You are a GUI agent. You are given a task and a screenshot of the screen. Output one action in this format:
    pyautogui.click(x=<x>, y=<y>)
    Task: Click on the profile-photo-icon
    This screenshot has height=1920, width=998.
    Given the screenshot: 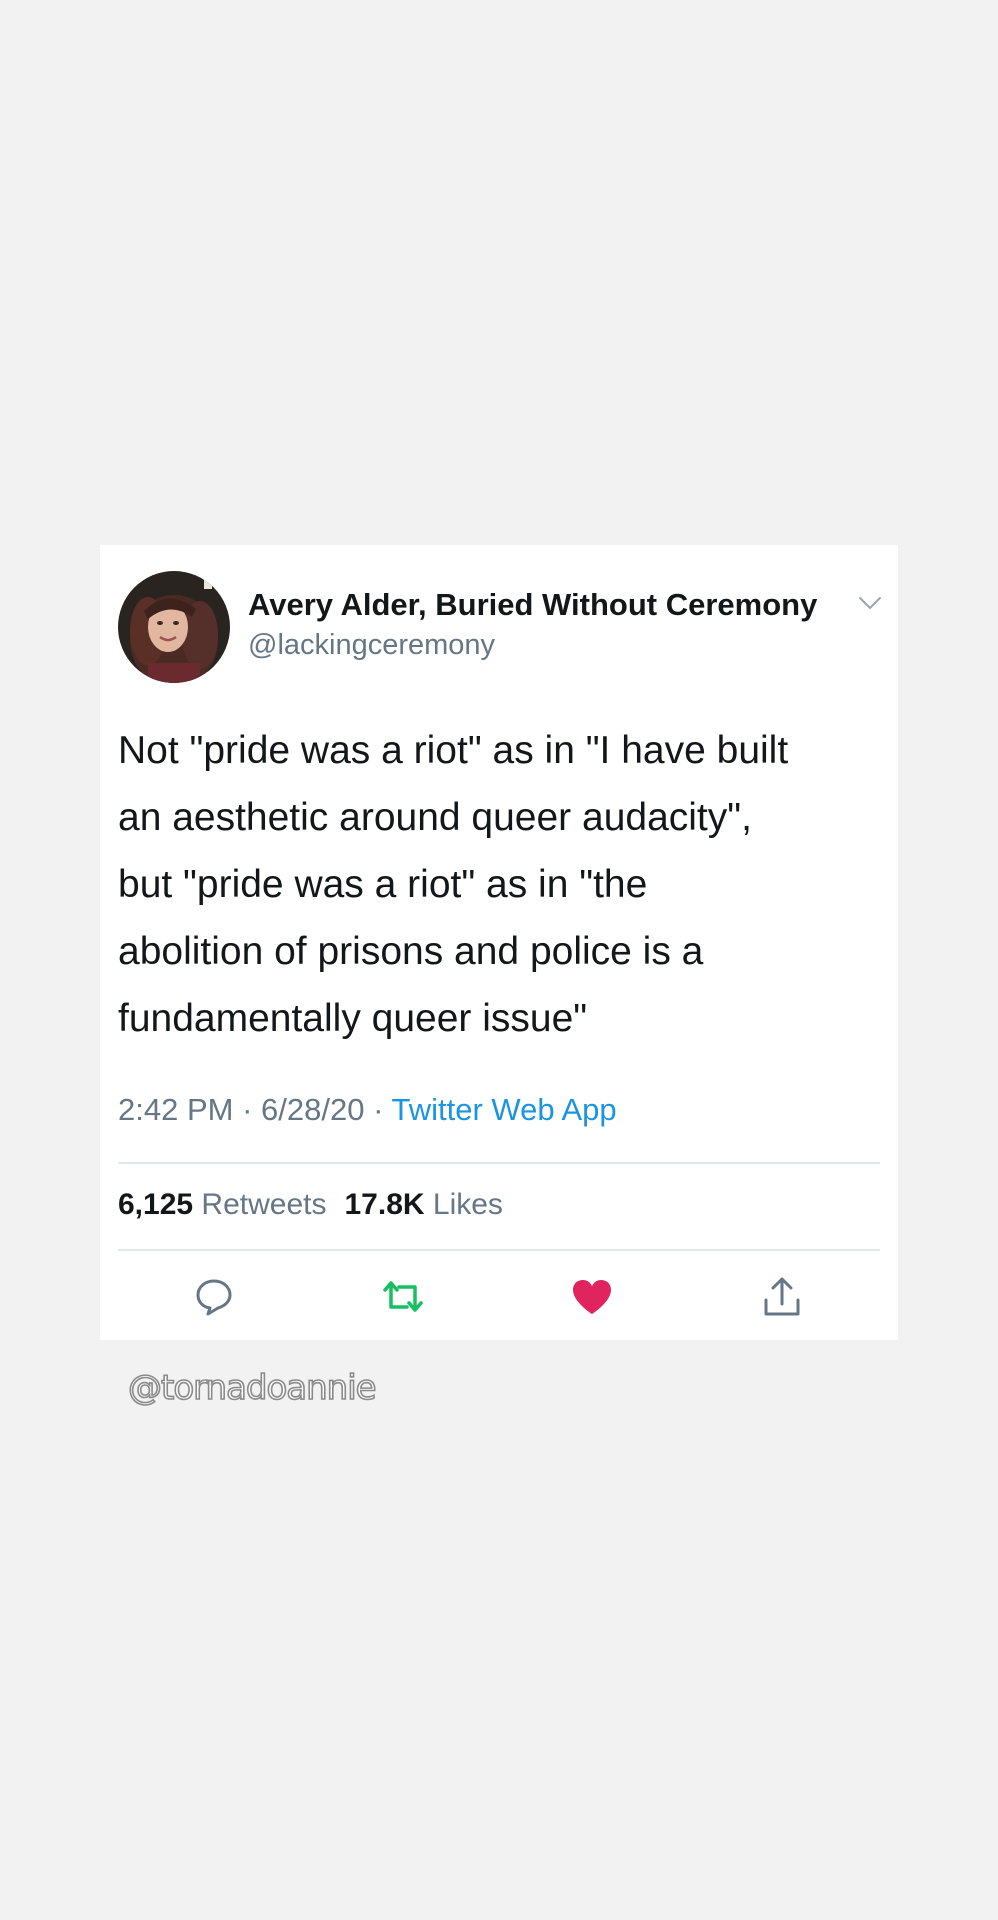 What is the action you would take?
    pyautogui.click(x=174, y=627)
    